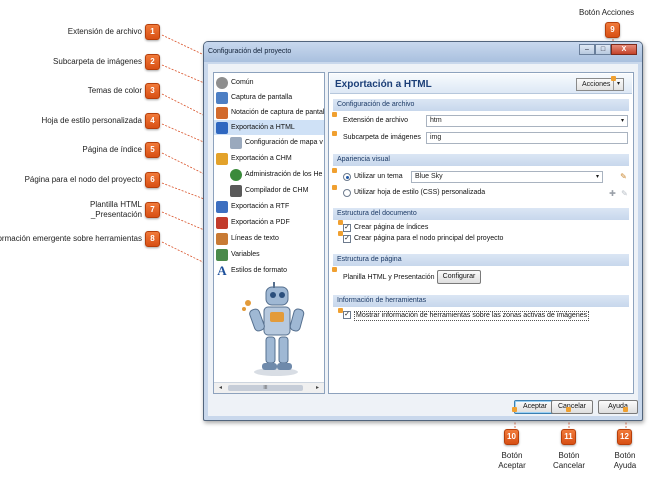 This screenshot has width=649, height=481. Describe the element at coordinates (222, 97) in the screenshot. I see `screenshot-icon` at that location.